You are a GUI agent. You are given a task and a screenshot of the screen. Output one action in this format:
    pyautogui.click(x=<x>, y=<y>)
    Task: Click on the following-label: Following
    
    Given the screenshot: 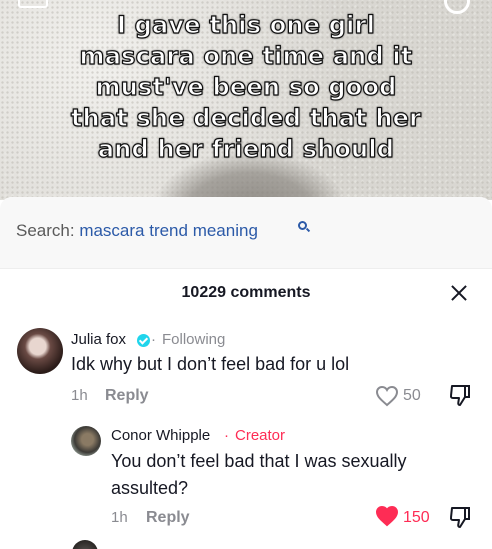 What is the action you would take?
    pyautogui.click(x=194, y=339)
    